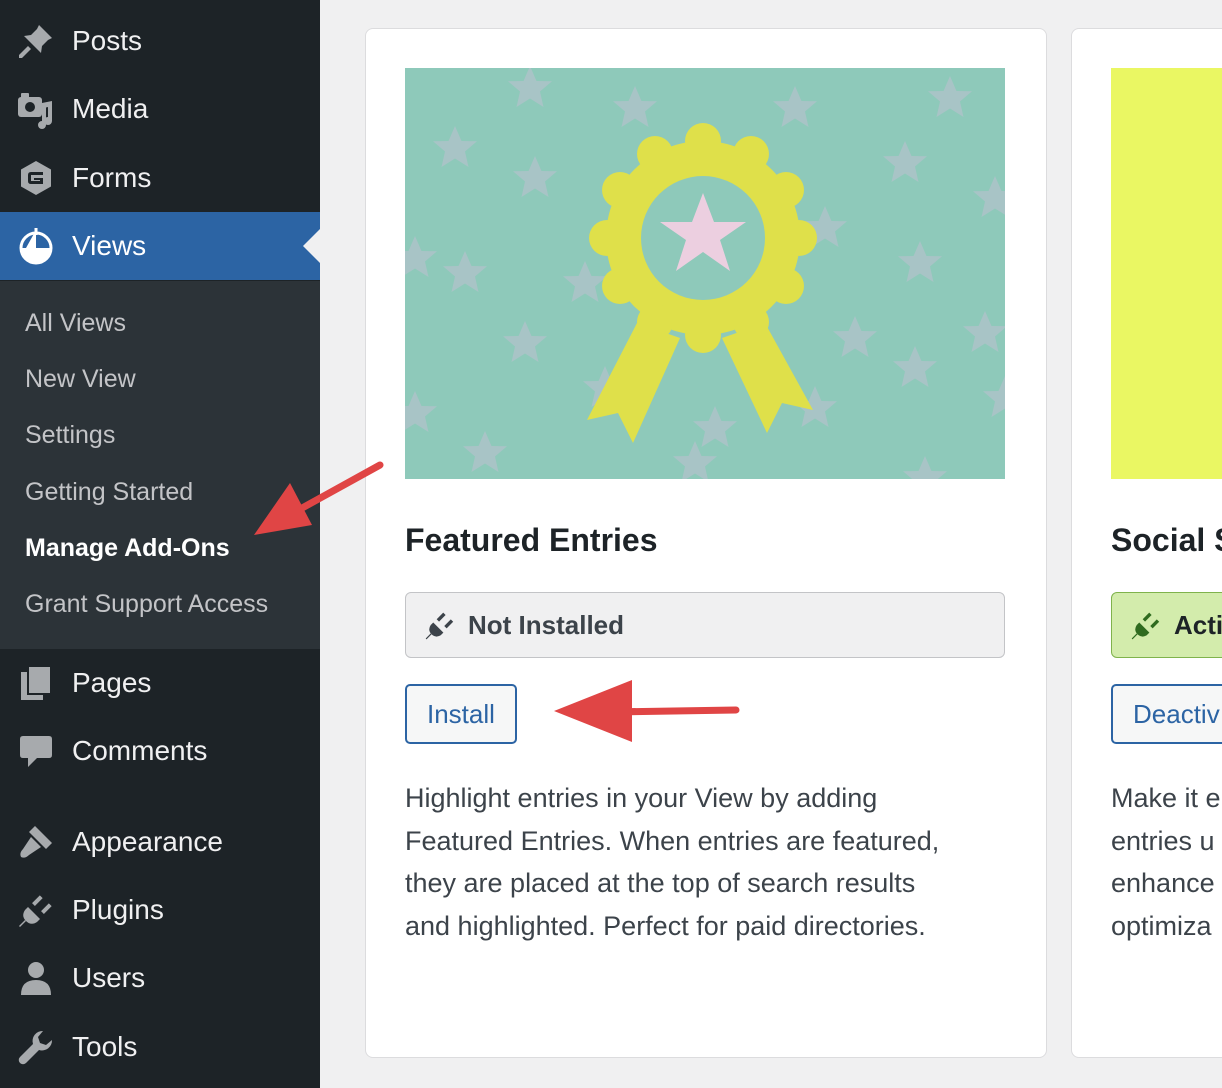  Describe the element at coordinates (75, 323) in the screenshot. I see `submenu-all-views: All Views` at that location.